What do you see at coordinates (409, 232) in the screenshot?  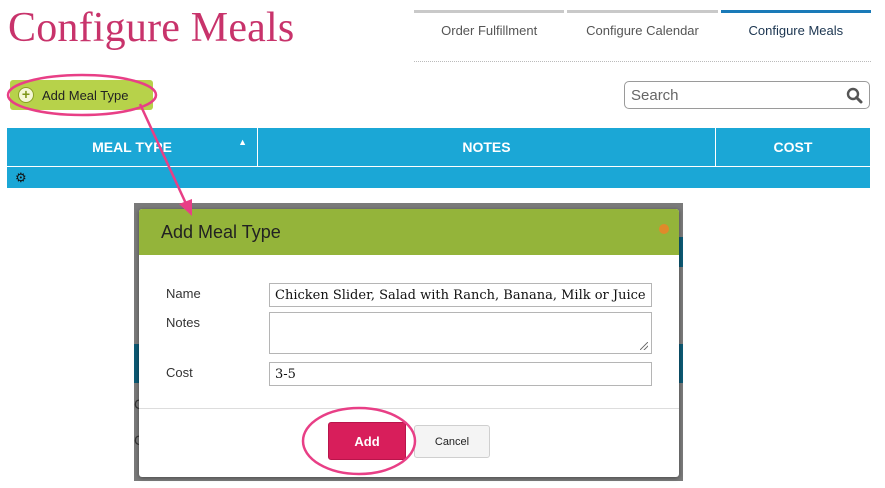 I see `dialog-header: Add Meal Type` at bounding box center [409, 232].